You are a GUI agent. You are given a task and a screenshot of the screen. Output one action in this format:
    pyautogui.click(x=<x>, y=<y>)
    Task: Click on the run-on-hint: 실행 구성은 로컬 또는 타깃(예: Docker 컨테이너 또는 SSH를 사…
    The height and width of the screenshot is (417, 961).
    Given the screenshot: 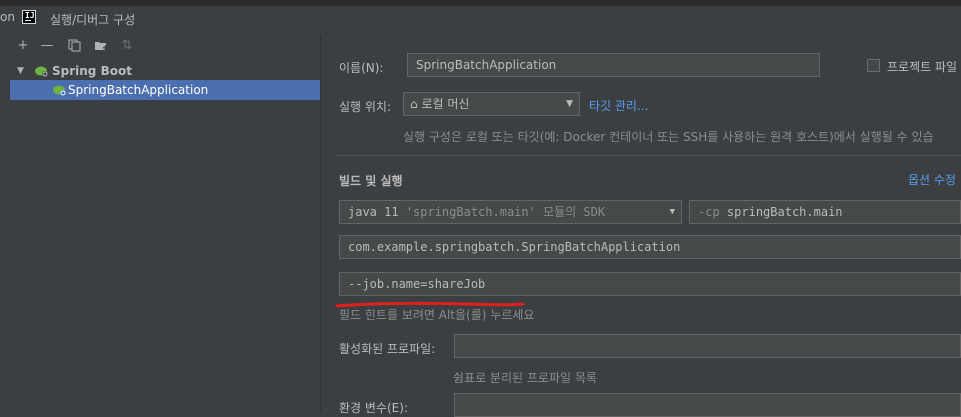 What is the action you would take?
    pyautogui.click(x=668, y=137)
    